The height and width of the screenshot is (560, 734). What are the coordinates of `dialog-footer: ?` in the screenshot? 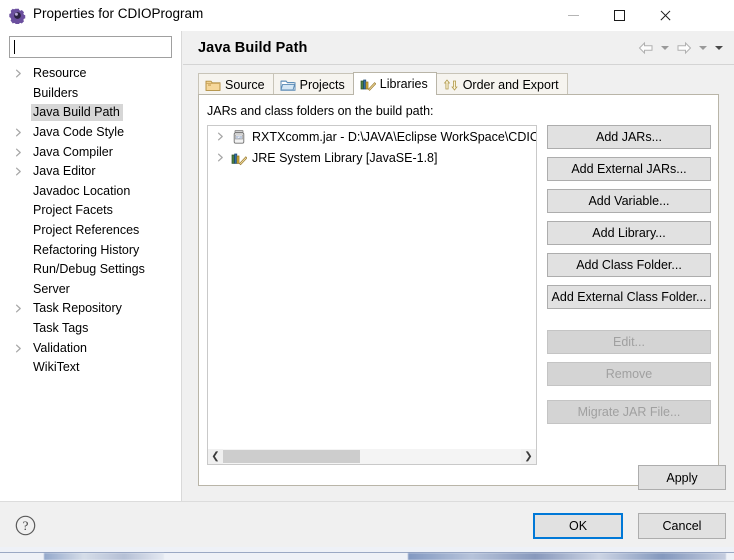 It's located at (367, 524).